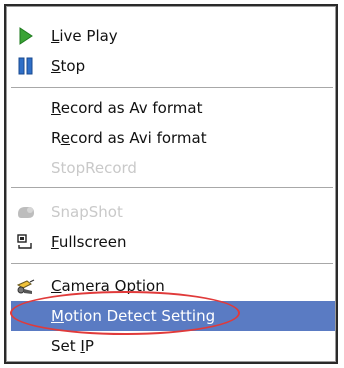  What do you see at coordinates (173, 286) in the screenshot?
I see `menu-item-camera-option: Camera Option` at bounding box center [173, 286].